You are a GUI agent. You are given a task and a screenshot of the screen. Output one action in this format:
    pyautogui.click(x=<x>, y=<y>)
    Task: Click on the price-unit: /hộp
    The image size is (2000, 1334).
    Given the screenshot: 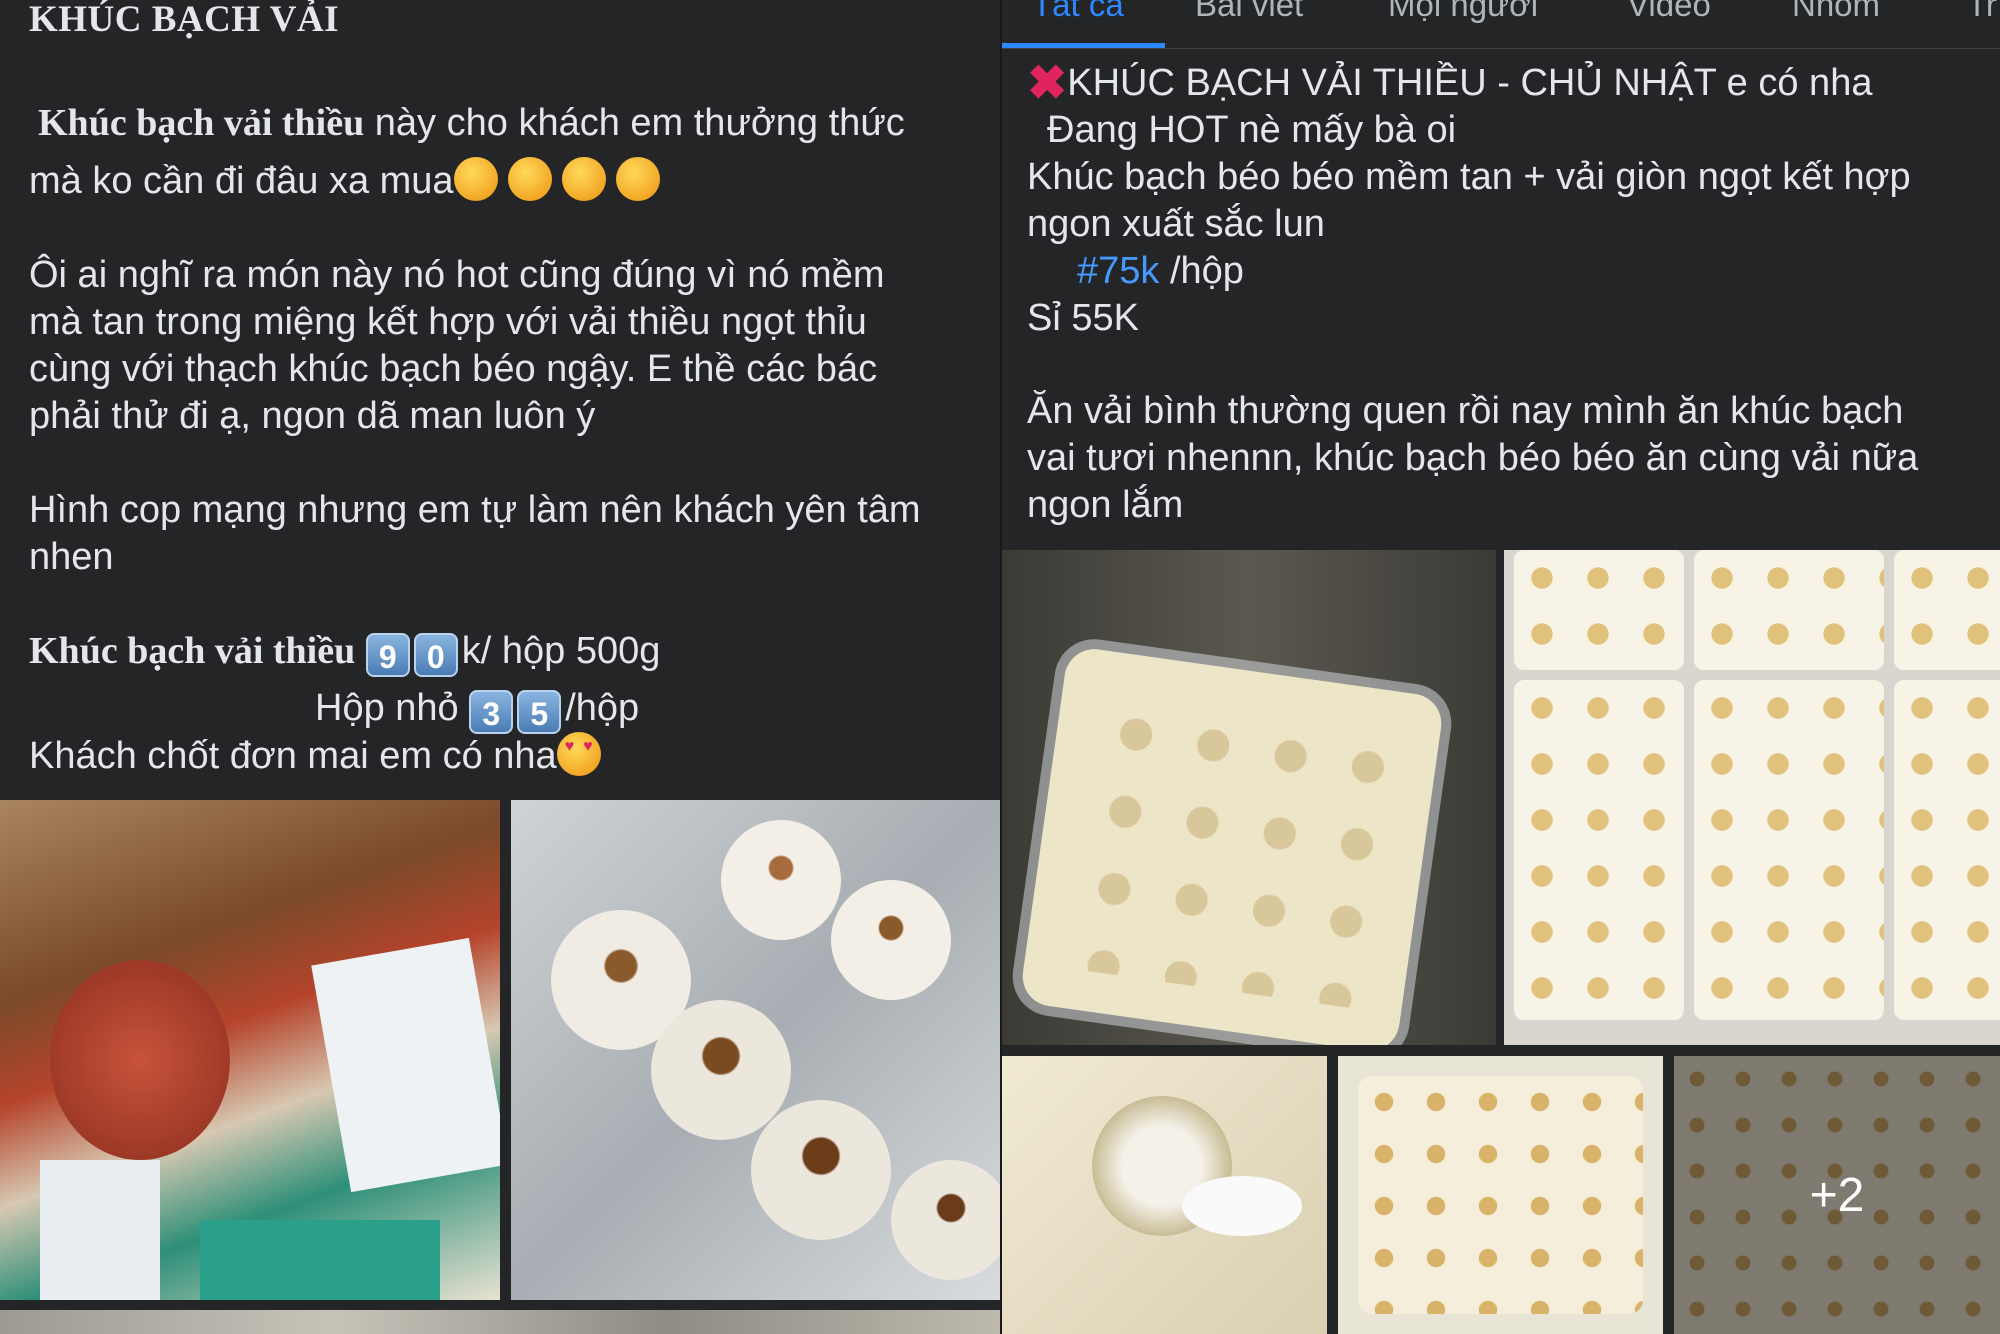 What is the action you would take?
    pyautogui.click(x=1201, y=271)
    